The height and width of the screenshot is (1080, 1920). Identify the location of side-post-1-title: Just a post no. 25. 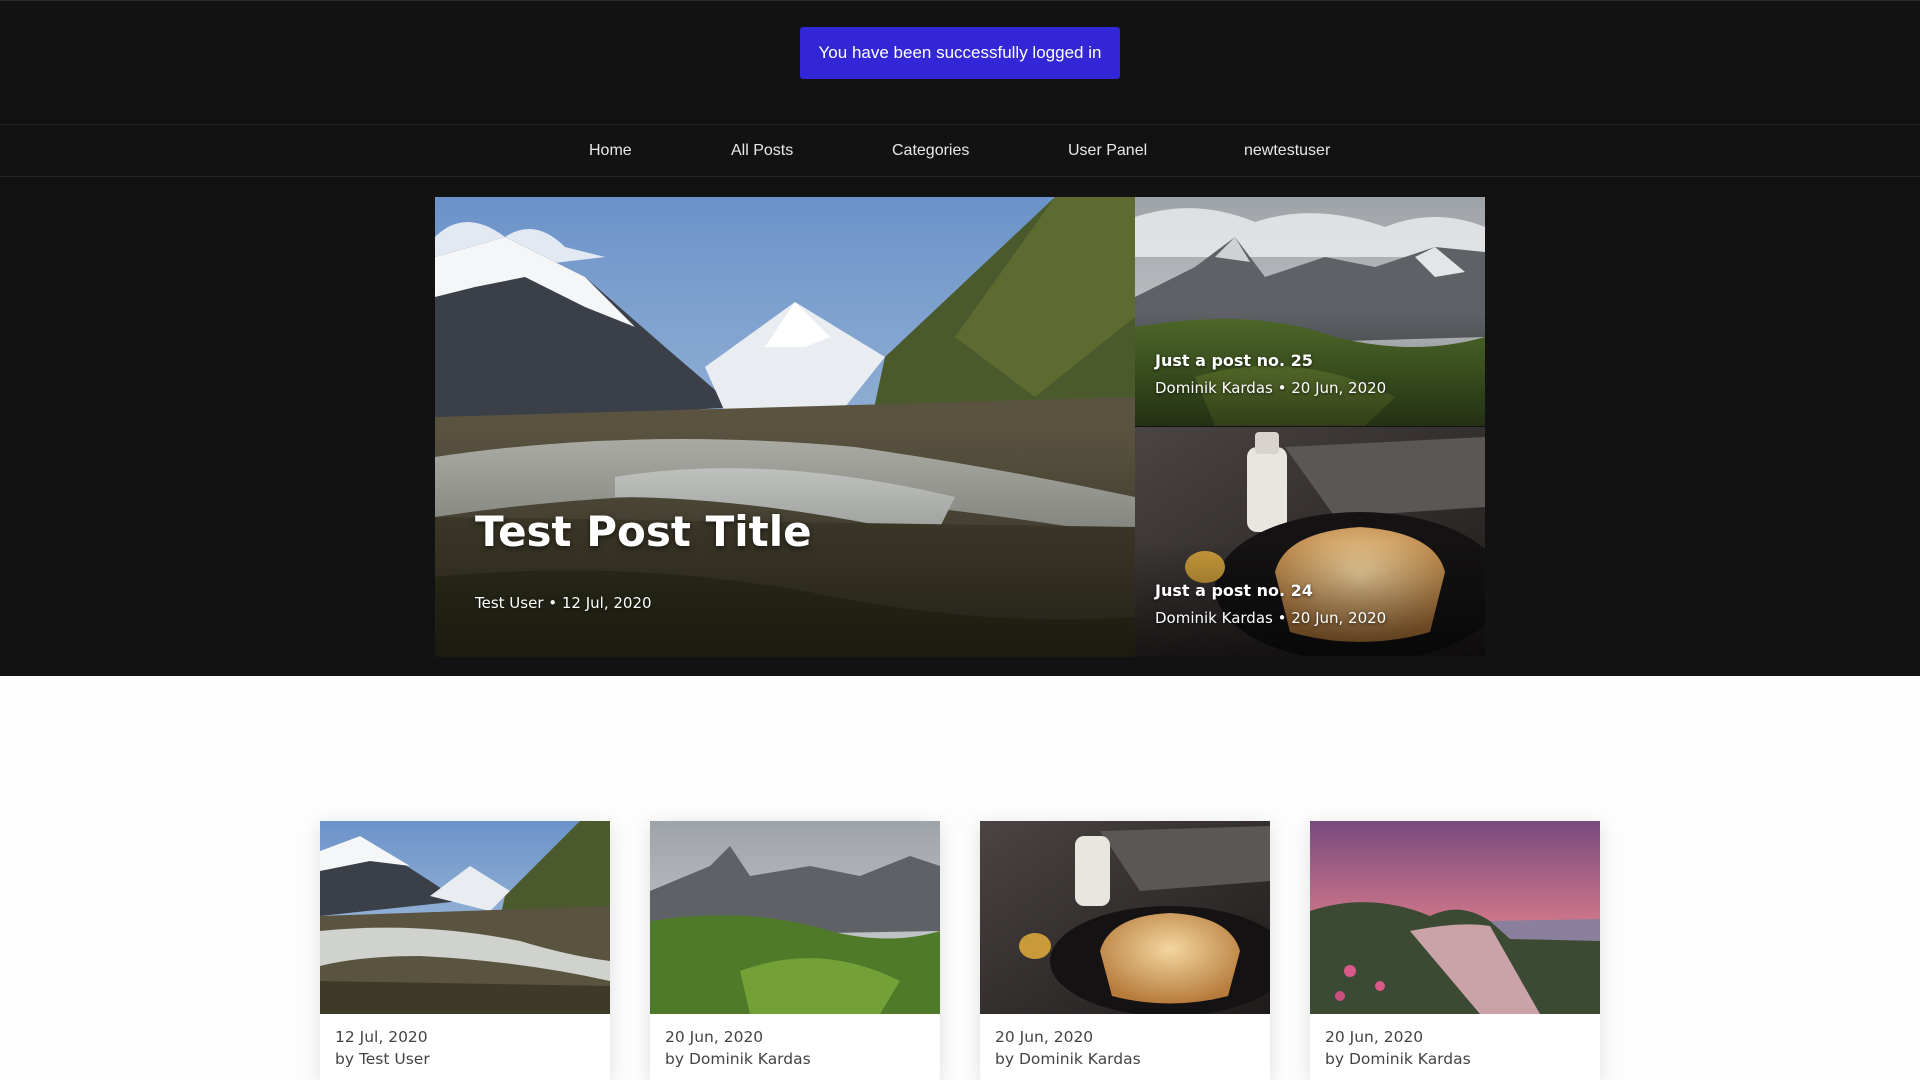
(1234, 360).